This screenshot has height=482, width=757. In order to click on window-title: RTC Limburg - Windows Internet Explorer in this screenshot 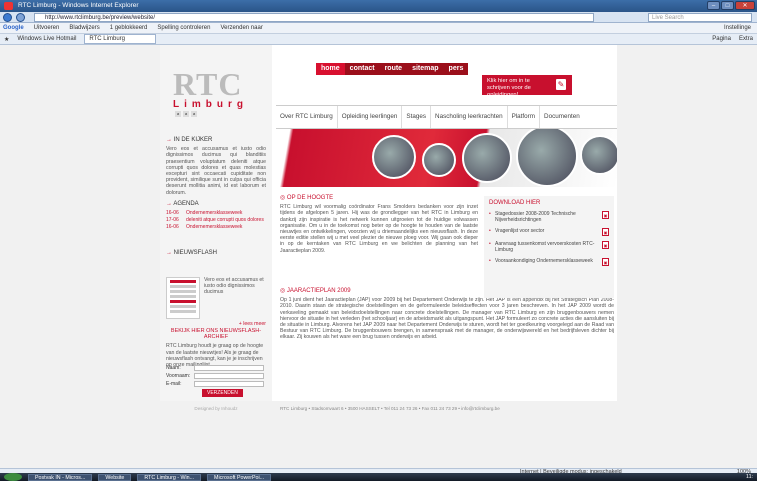, I will do `click(78, 5)`.